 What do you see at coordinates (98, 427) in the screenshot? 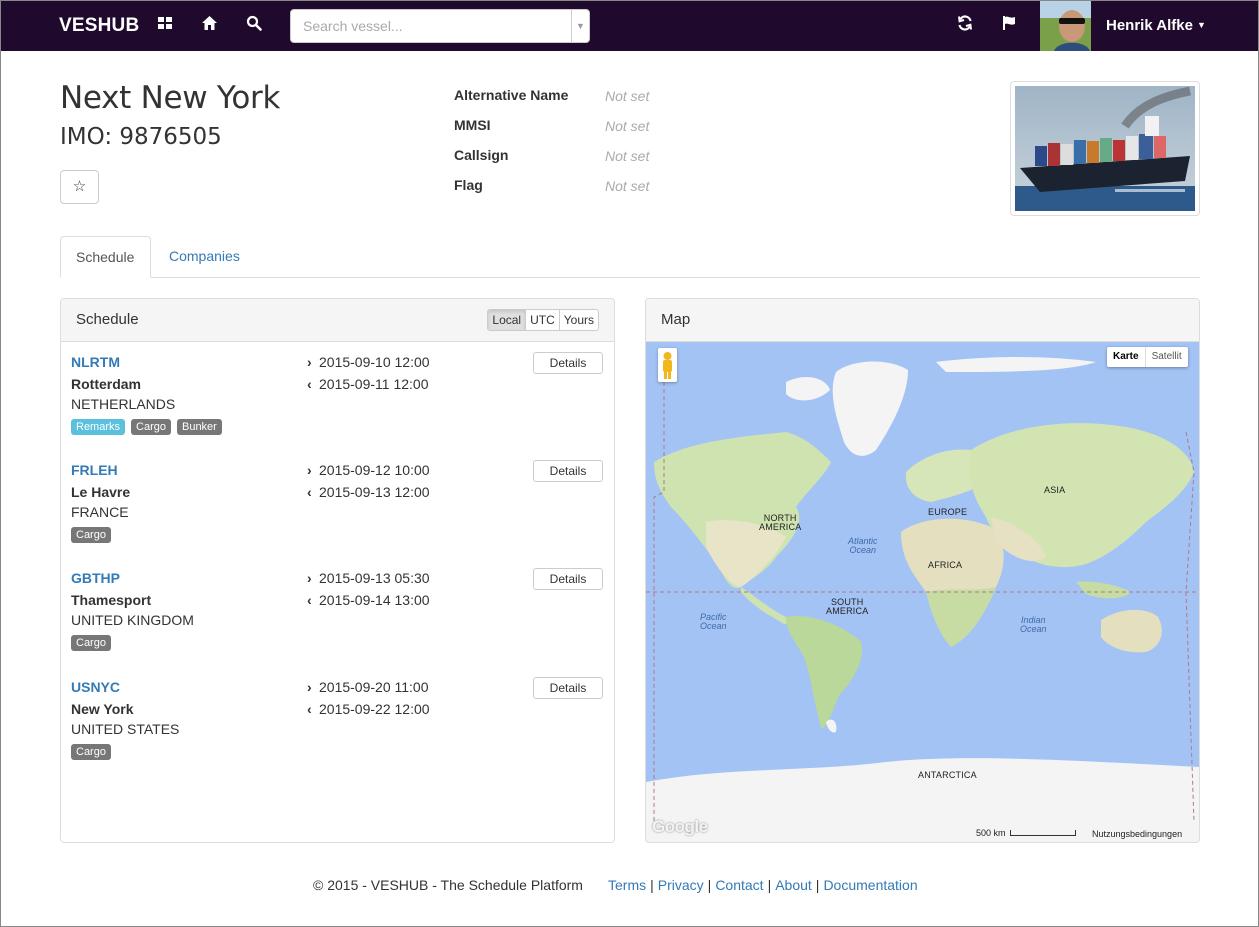
I see `remarks-badge: Remarks` at bounding box center [98, 427].